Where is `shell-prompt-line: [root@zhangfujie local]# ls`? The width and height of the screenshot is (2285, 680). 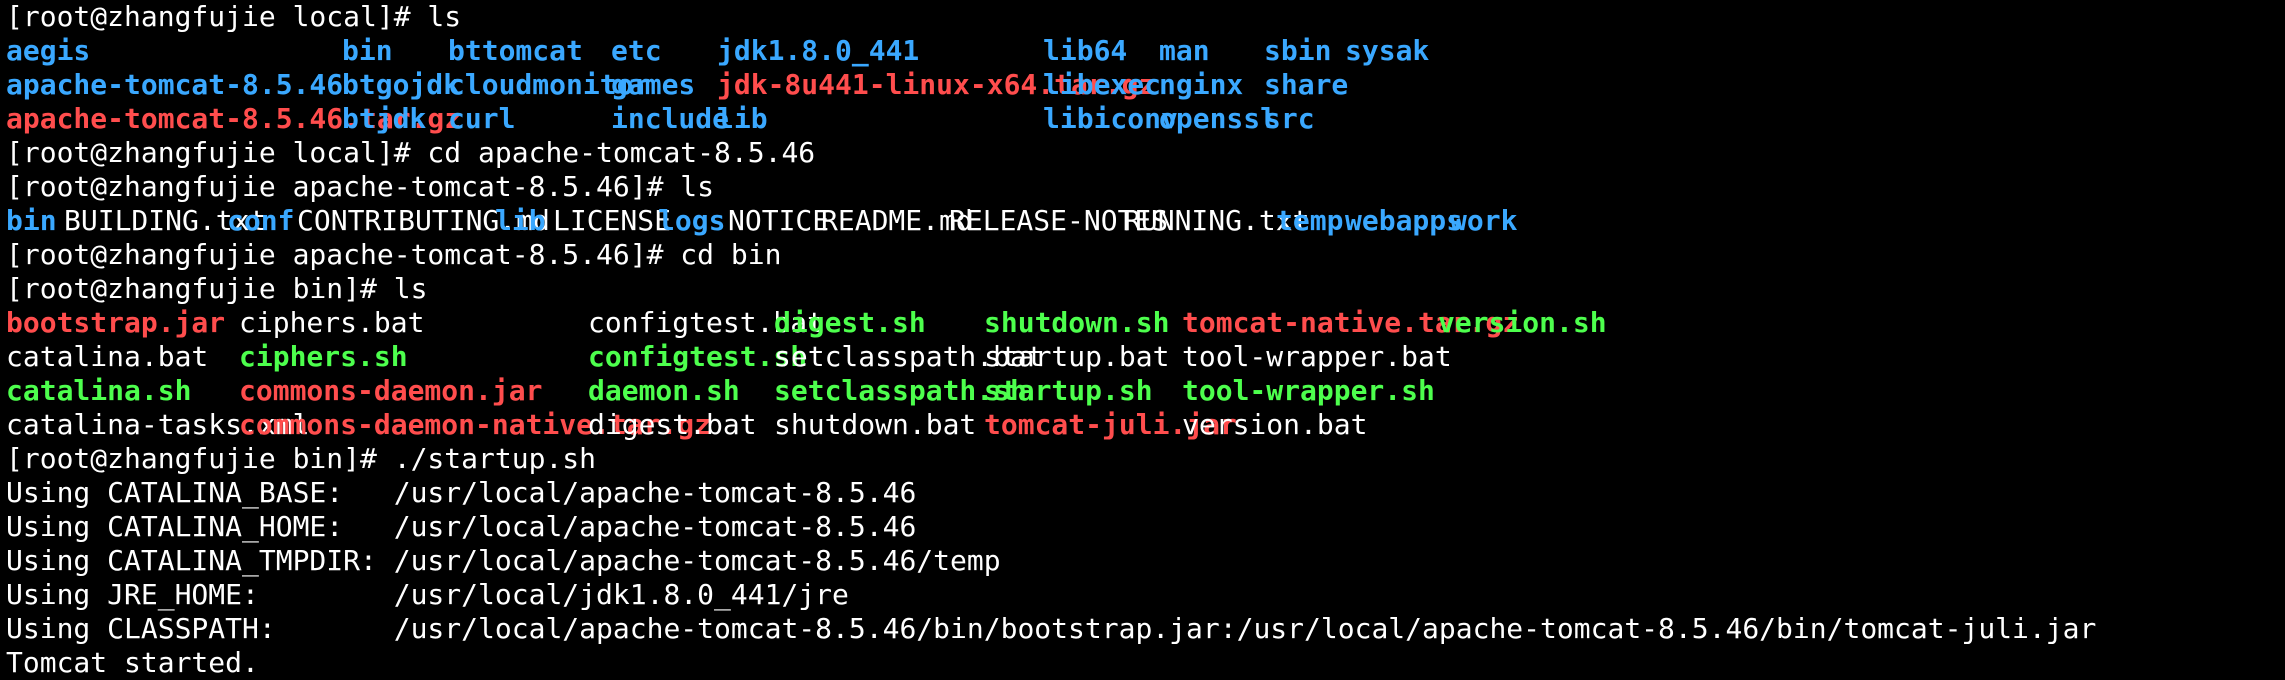
shell-prompt-line: [root@zhangfujie local]# ls is located at coordinates (234, 16).